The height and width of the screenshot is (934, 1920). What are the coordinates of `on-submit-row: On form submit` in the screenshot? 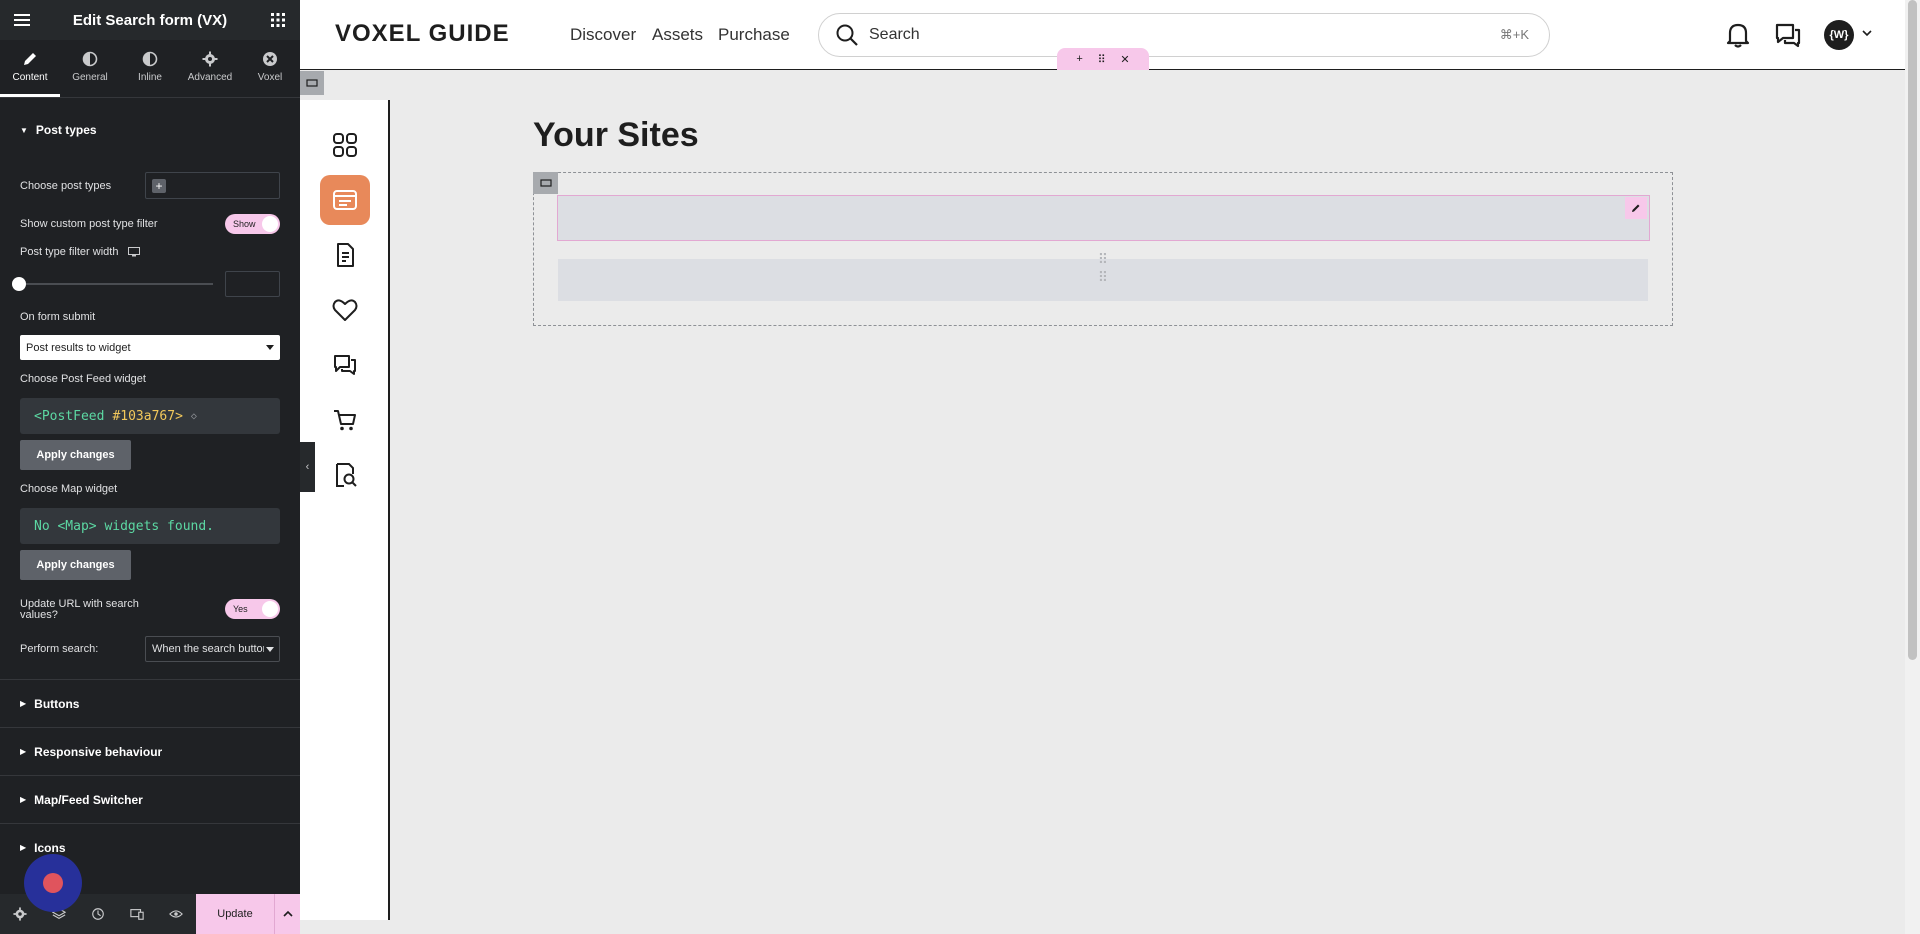 It's located at (150, 317).